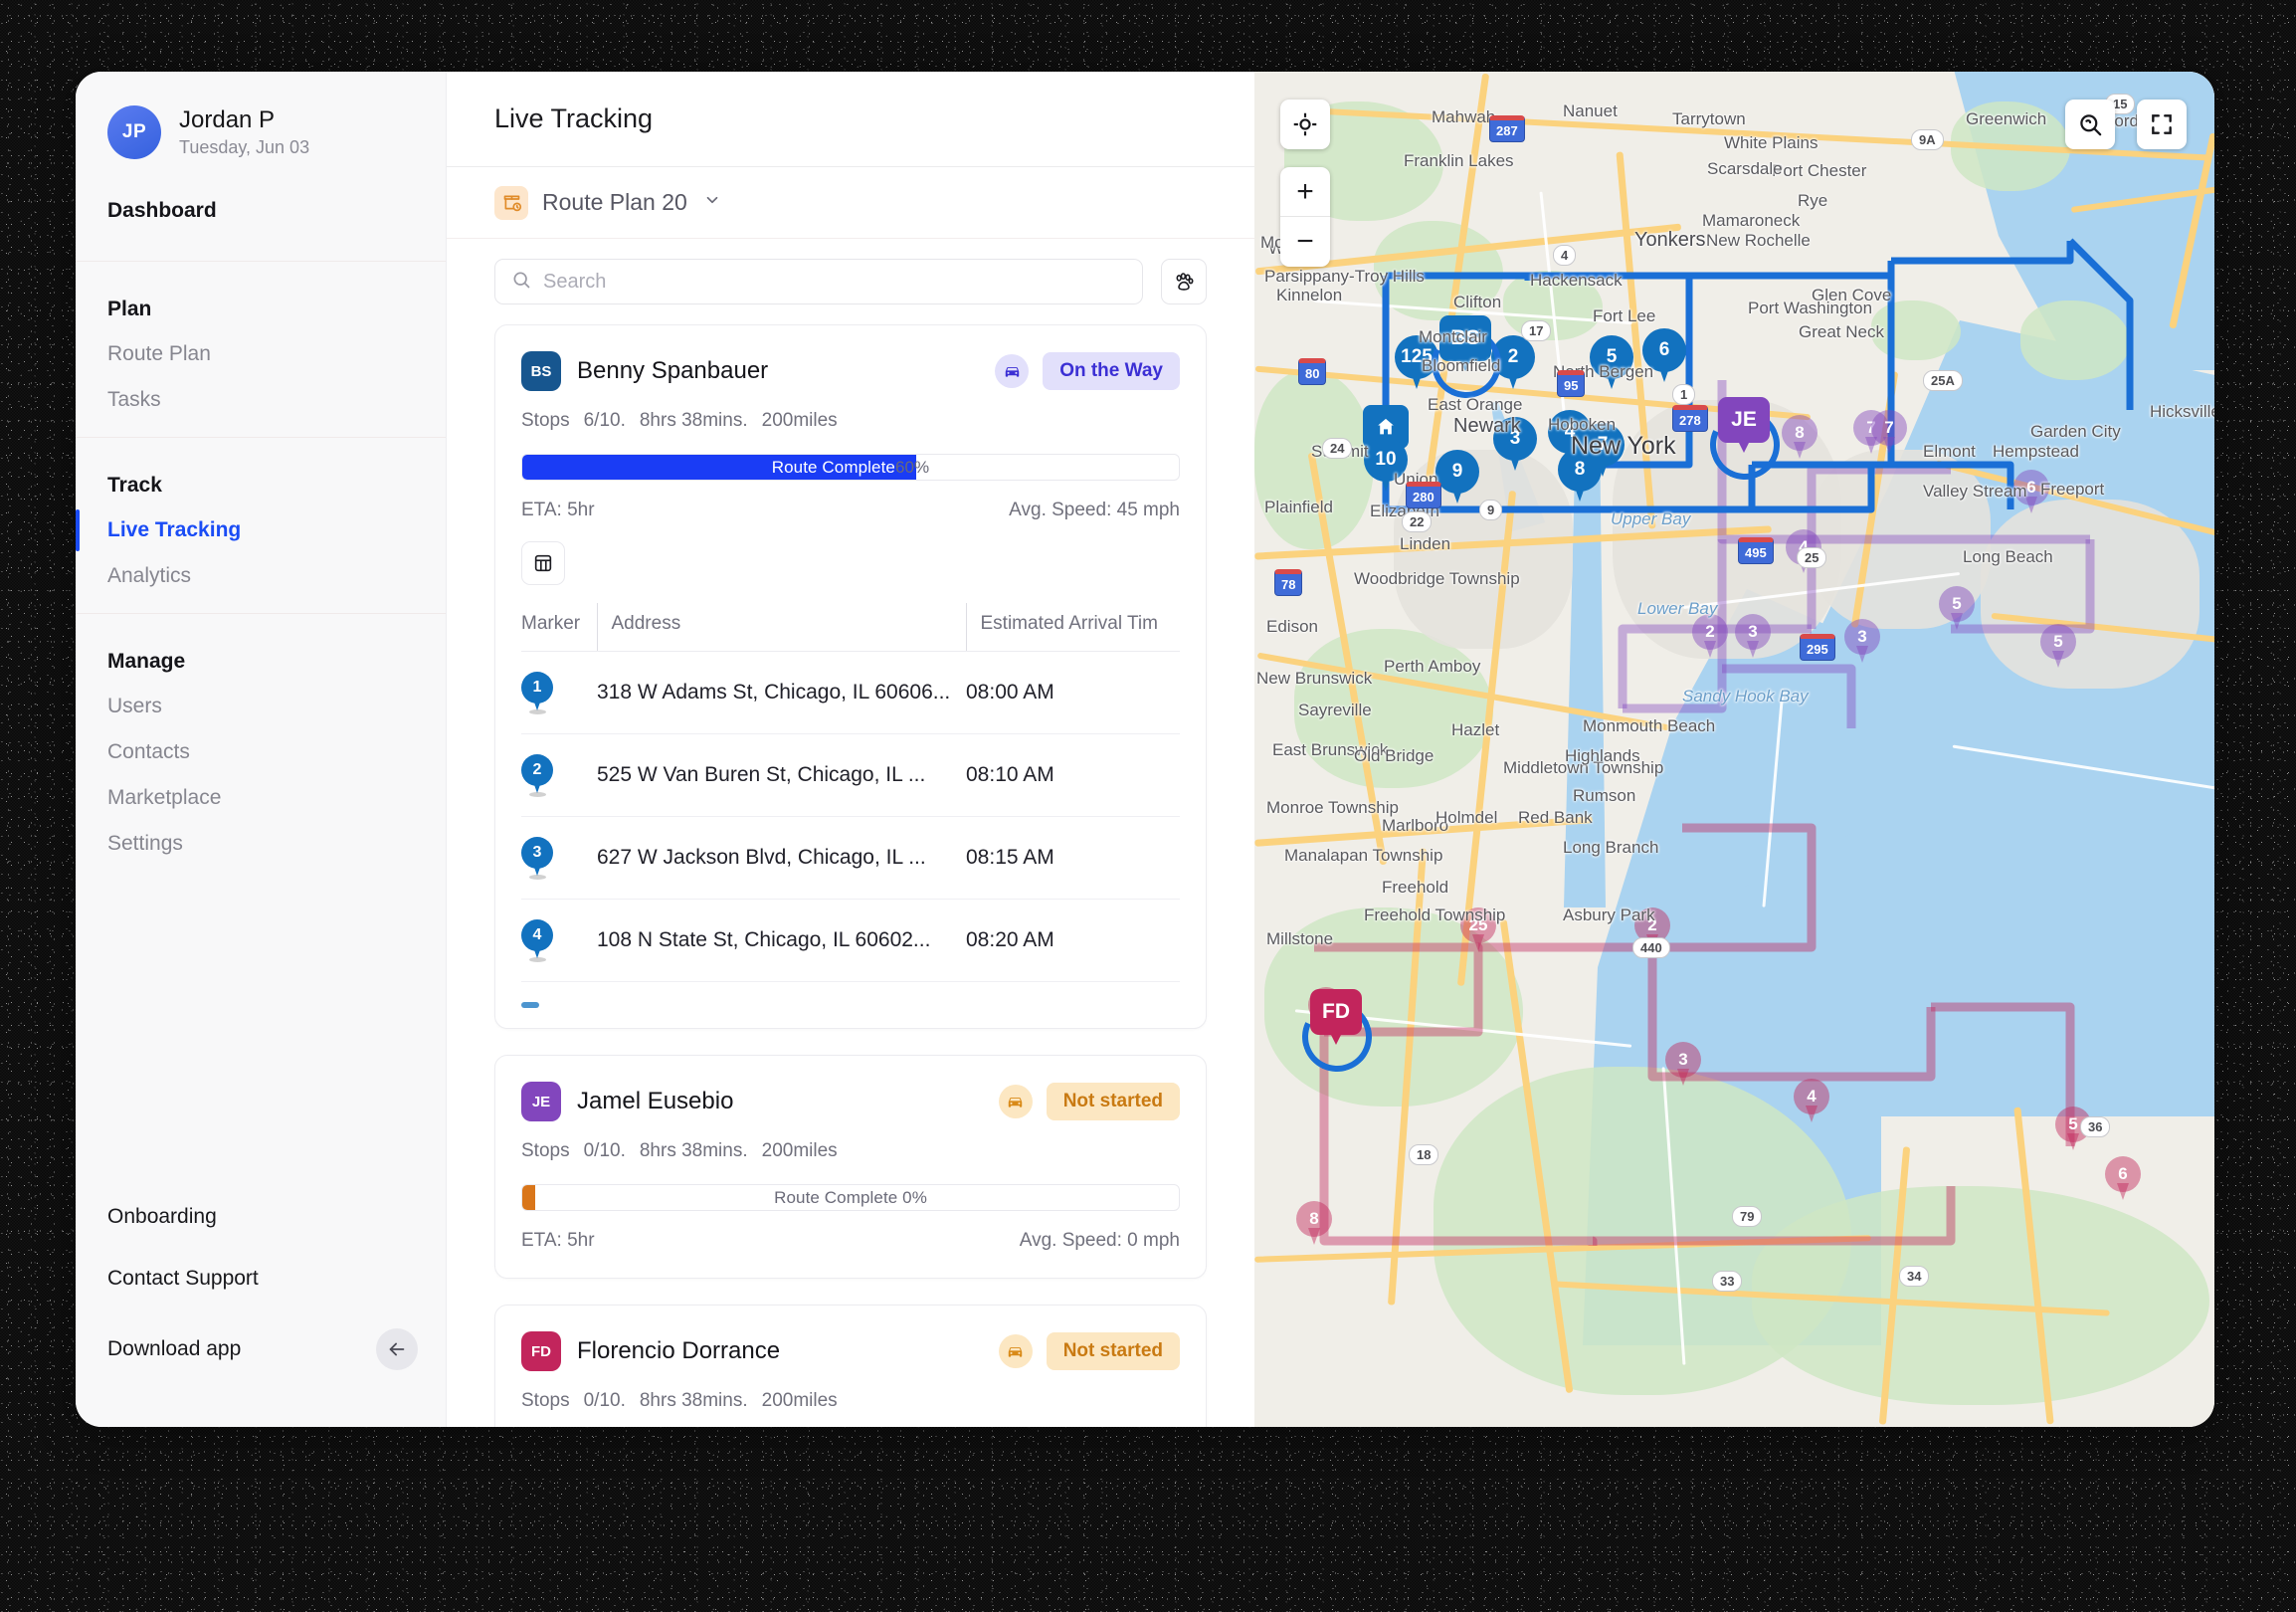 The height and width of the screenshot is (1612, 2296). I want to click on map-pin-icon: 1, so click(537, 693).